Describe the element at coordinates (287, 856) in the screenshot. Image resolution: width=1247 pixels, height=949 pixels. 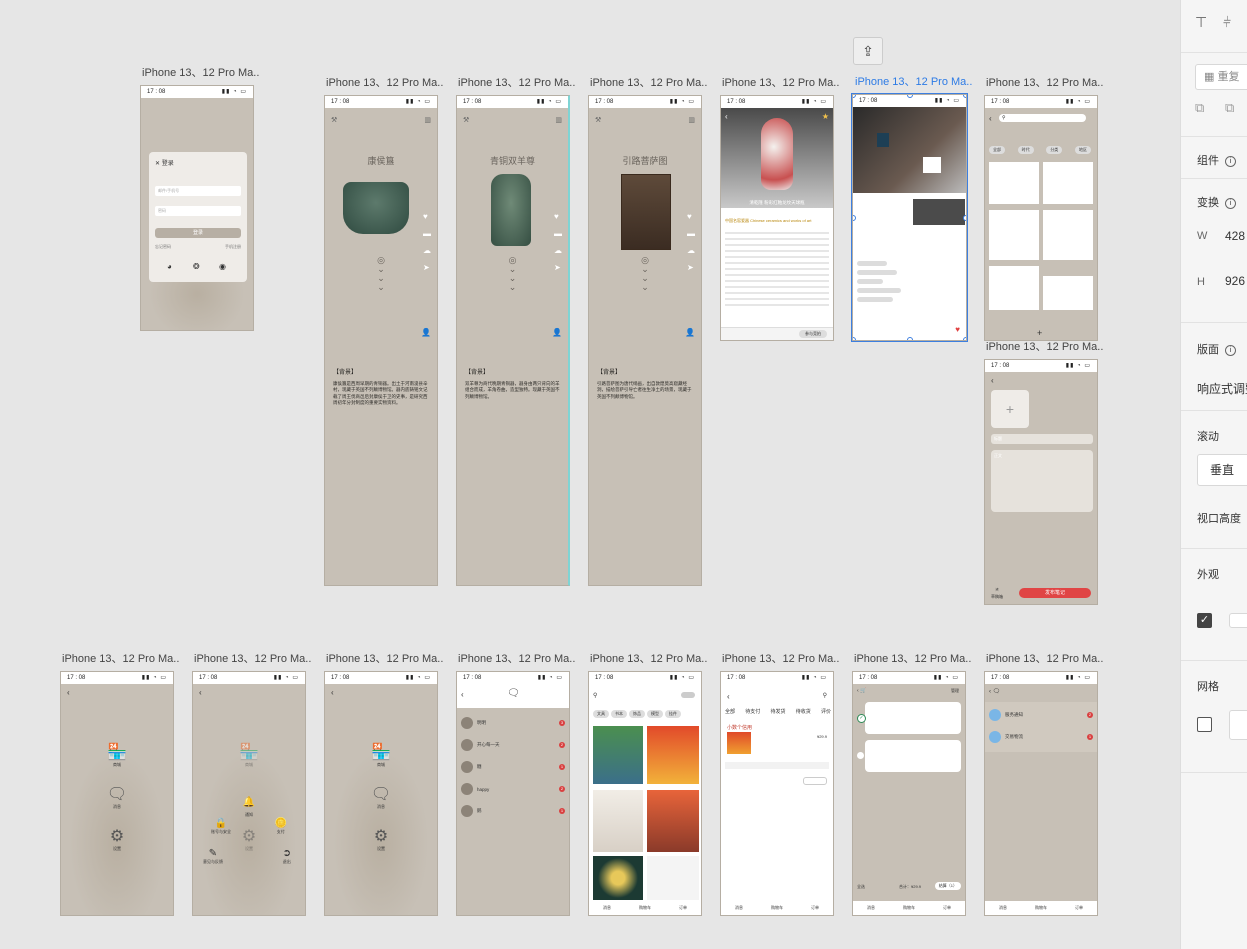
I see `settings-logout: ➲ 退出` at that location.